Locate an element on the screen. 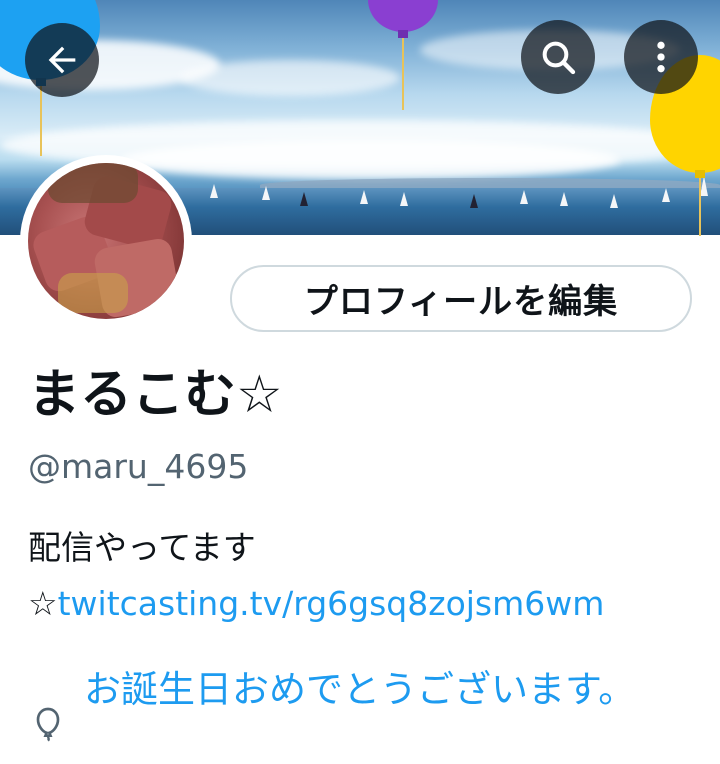  bio-link: twitcasting.tv/rg6gsq8zojsm6wm is located at coordinates (331, 603).